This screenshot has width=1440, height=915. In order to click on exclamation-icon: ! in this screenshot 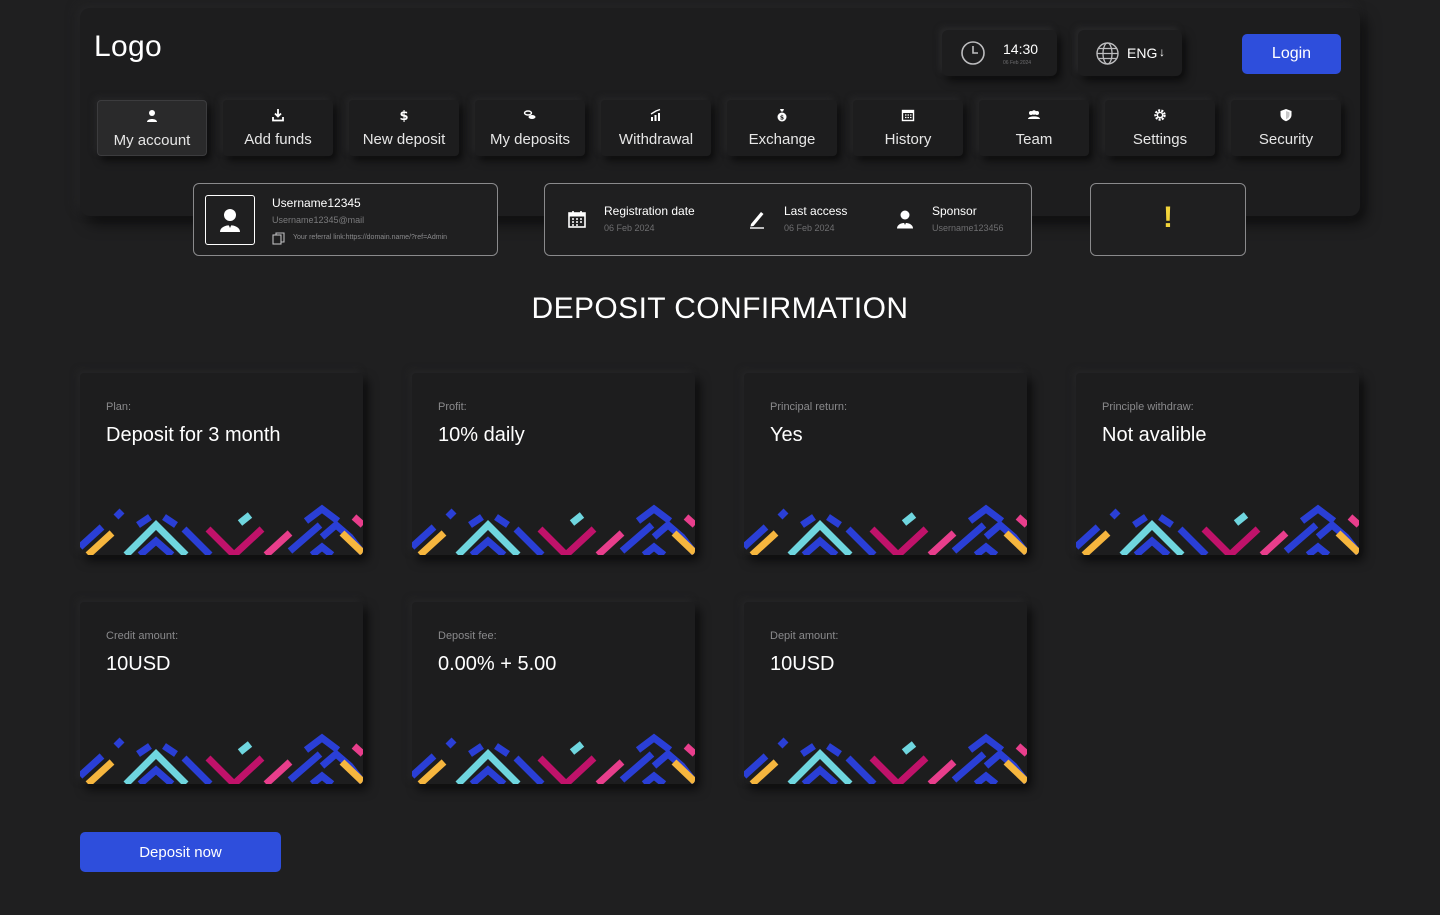, I will do `click(1168, 217)`.